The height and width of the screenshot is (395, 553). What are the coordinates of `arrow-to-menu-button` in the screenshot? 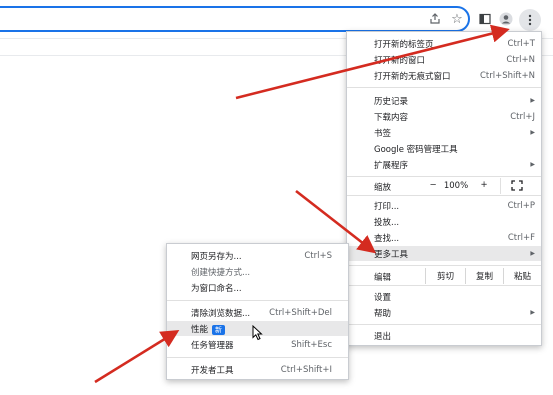 It's located at (372, 62).